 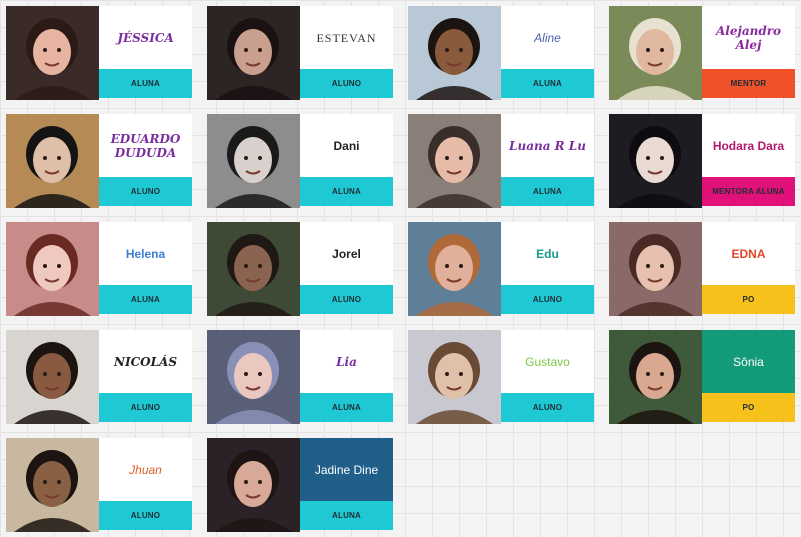 I want to click on member-card: Lia ALUNA, so click(x=300, y=377).